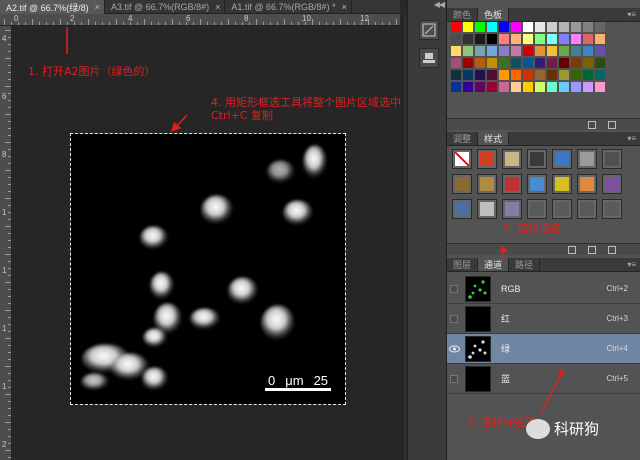 This screenshot has width=640, height=460. Describe the element at coordinates (543, 289) in the screenshot. I see `channel-row-rgb: RGB Ctrl+2` at that location.